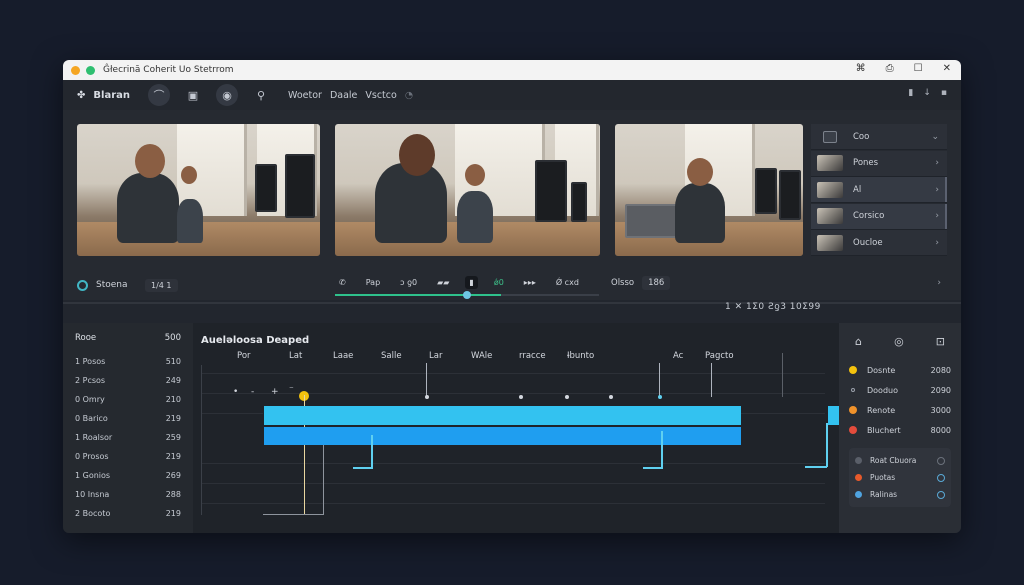 Image resolution: width=1024 pixels, height=585 pixels. What do you see at coordinates (128, 418) in the screenshot?
I see `track-row: 0 Barico 219` at bounding box center [128, 418].